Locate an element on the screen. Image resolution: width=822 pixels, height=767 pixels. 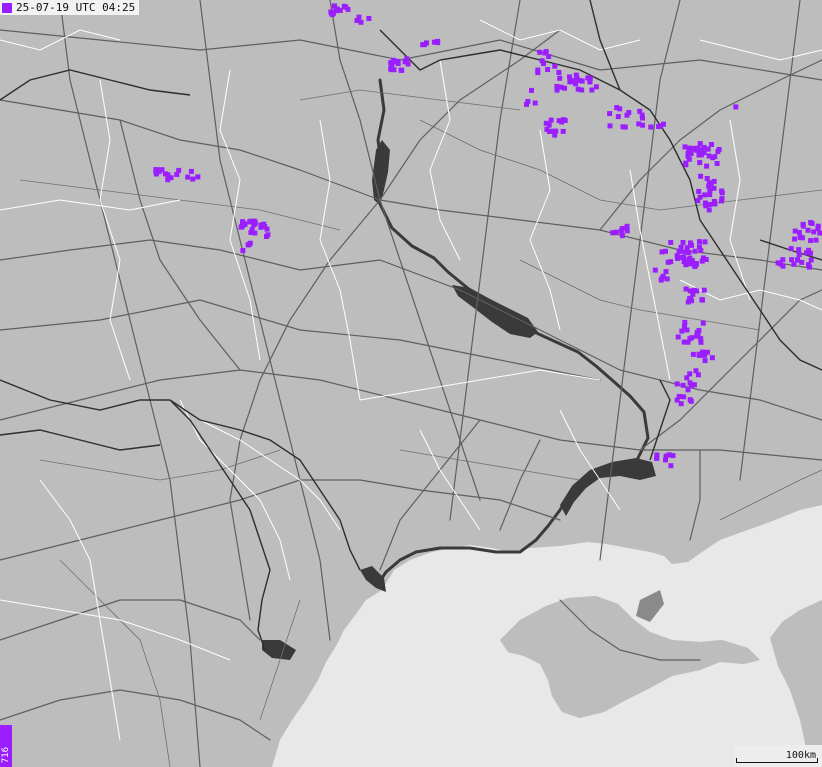
timestamp-label: 25-07-19 UTC 04:25 is located at coordinates (70, 7).